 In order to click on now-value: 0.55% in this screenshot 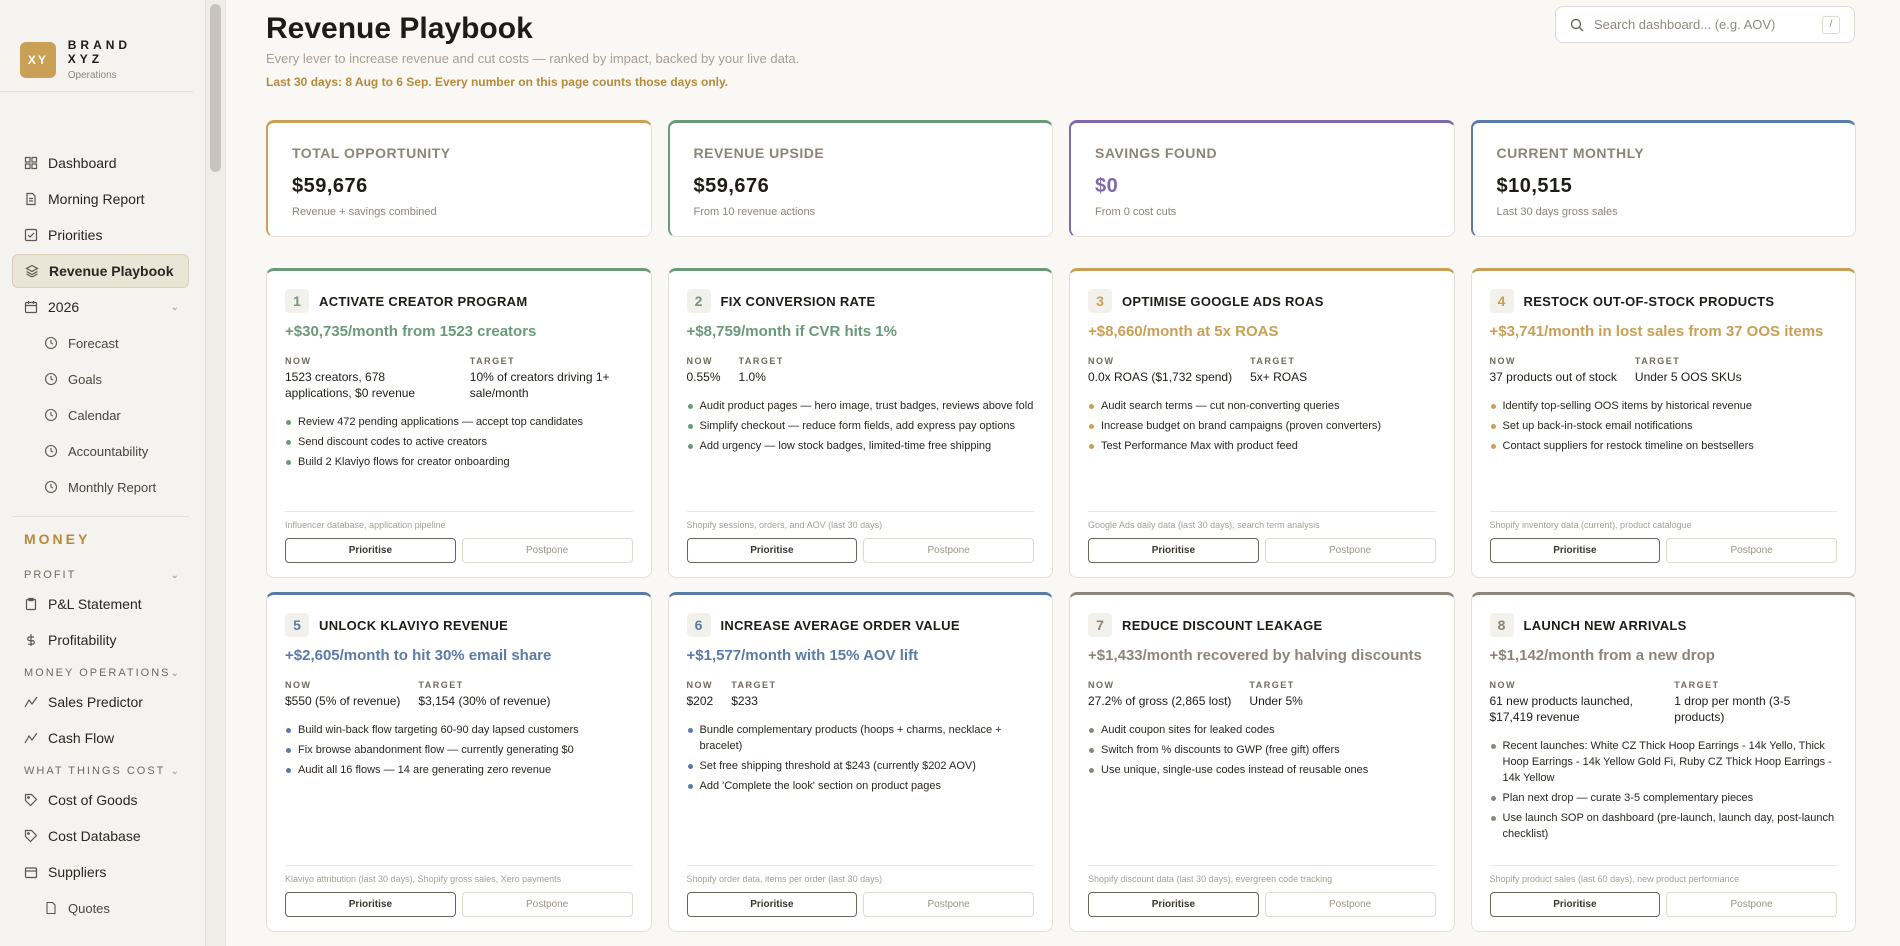, I will do `click(703, 377)`.